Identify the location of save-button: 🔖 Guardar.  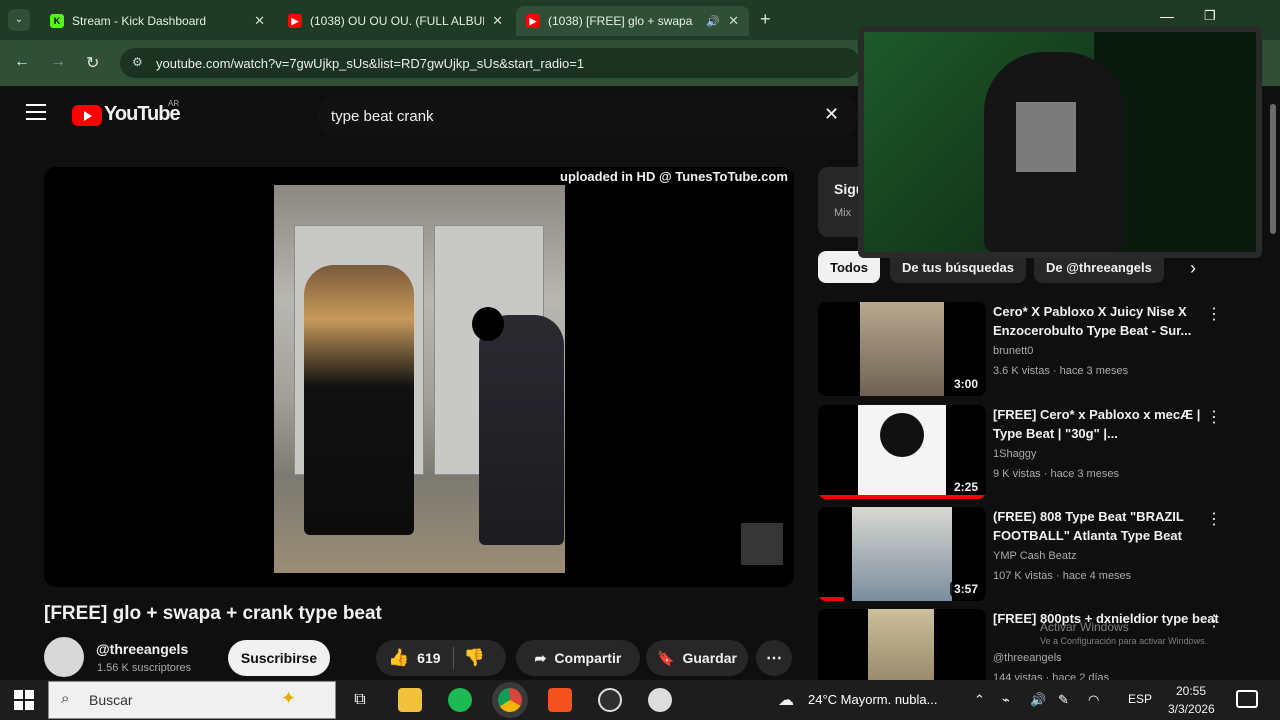
(697, 658).